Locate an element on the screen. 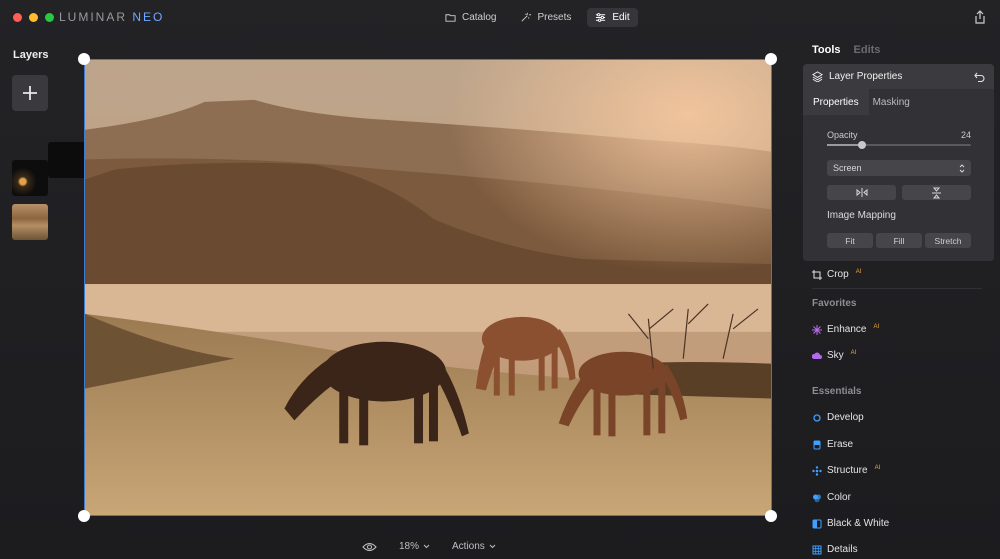 This screenshot has height=559, width=1000. image-mapping-buttons: Fit Fill Stretch is located at coordinates (899, 240).